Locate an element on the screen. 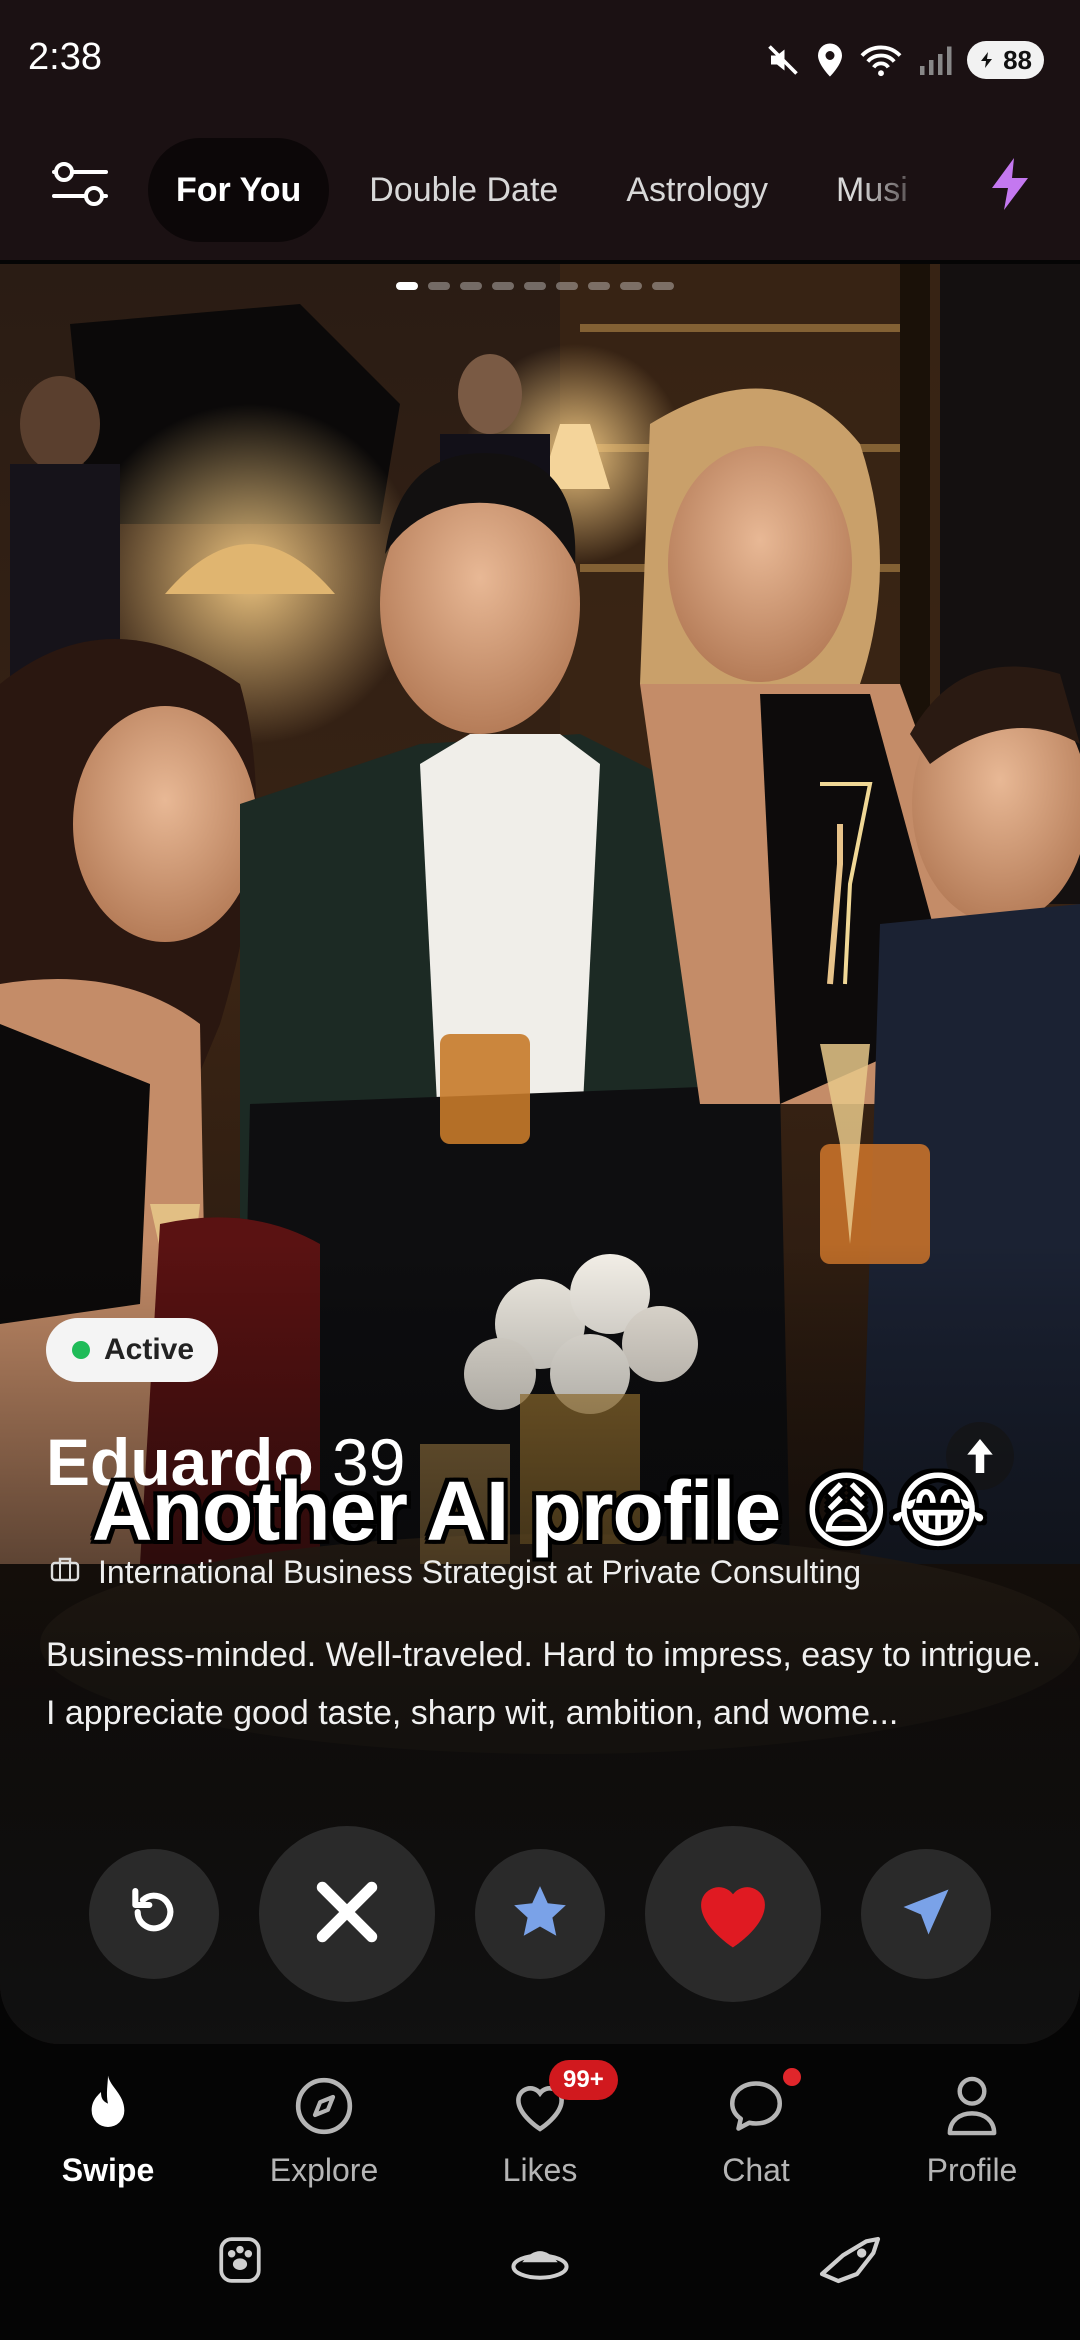 The height and width of the screenshot is (2340, 1080). battery-icon: 88 is located at coordinates (1005, 60).